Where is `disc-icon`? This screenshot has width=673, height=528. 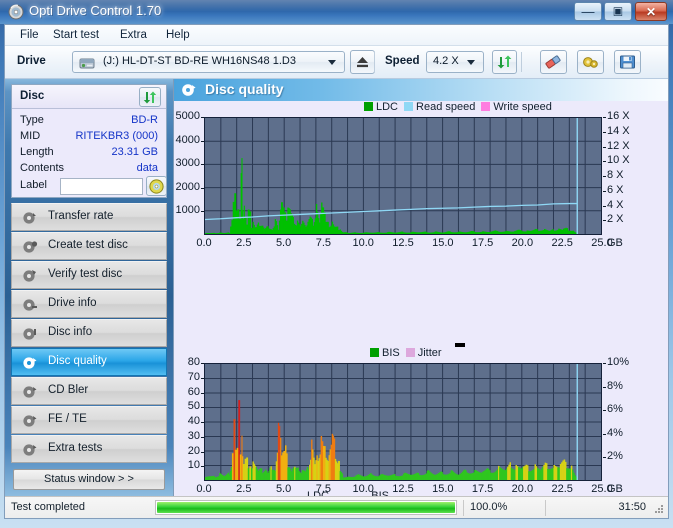 disc-icon is located at coordinates (156, 186).